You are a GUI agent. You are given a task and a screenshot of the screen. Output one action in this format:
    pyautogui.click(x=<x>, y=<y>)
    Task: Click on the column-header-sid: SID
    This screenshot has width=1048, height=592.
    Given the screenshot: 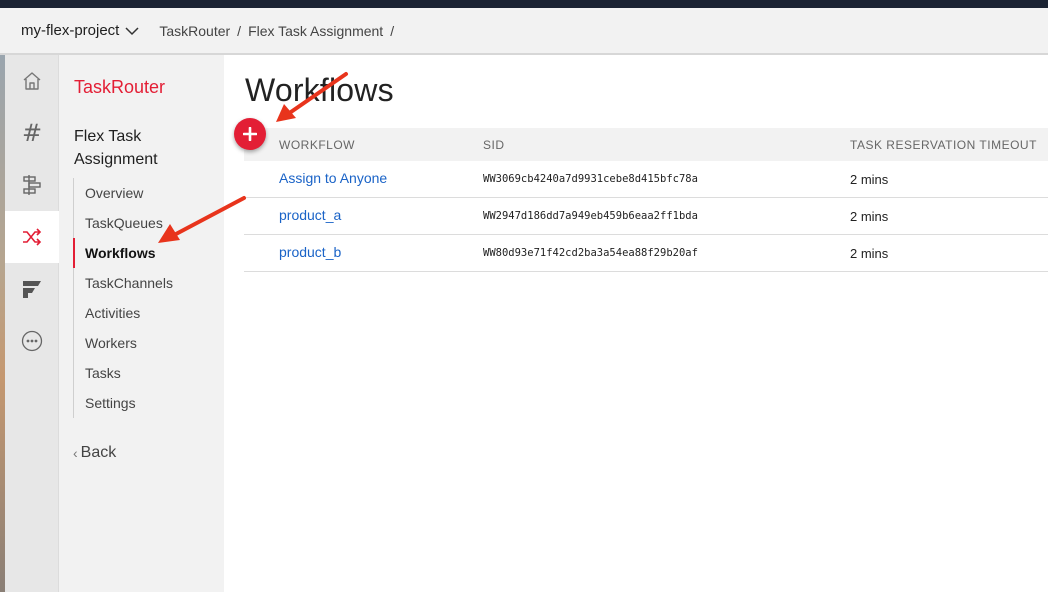 What is the action you would take?
    pyautogui.click(x=494, y=144)
    